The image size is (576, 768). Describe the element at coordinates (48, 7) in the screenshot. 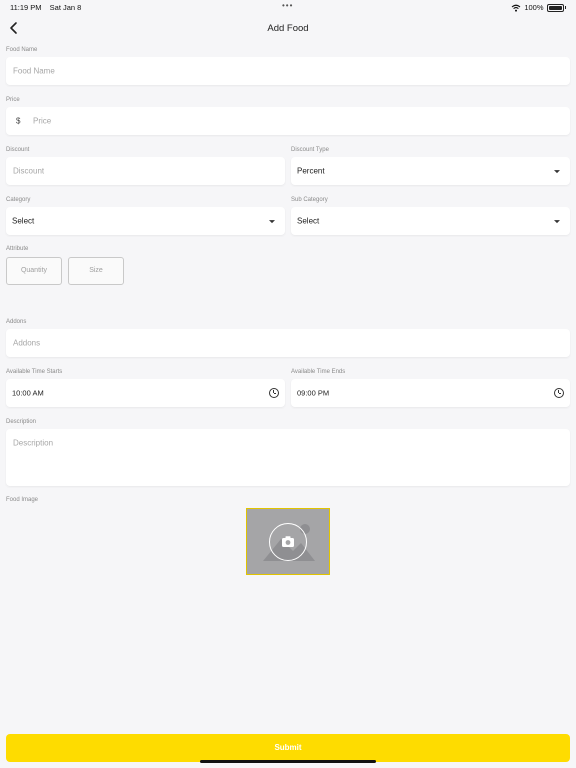

I see `status-left: 11:19 PM Sat Jan 8` at that location.